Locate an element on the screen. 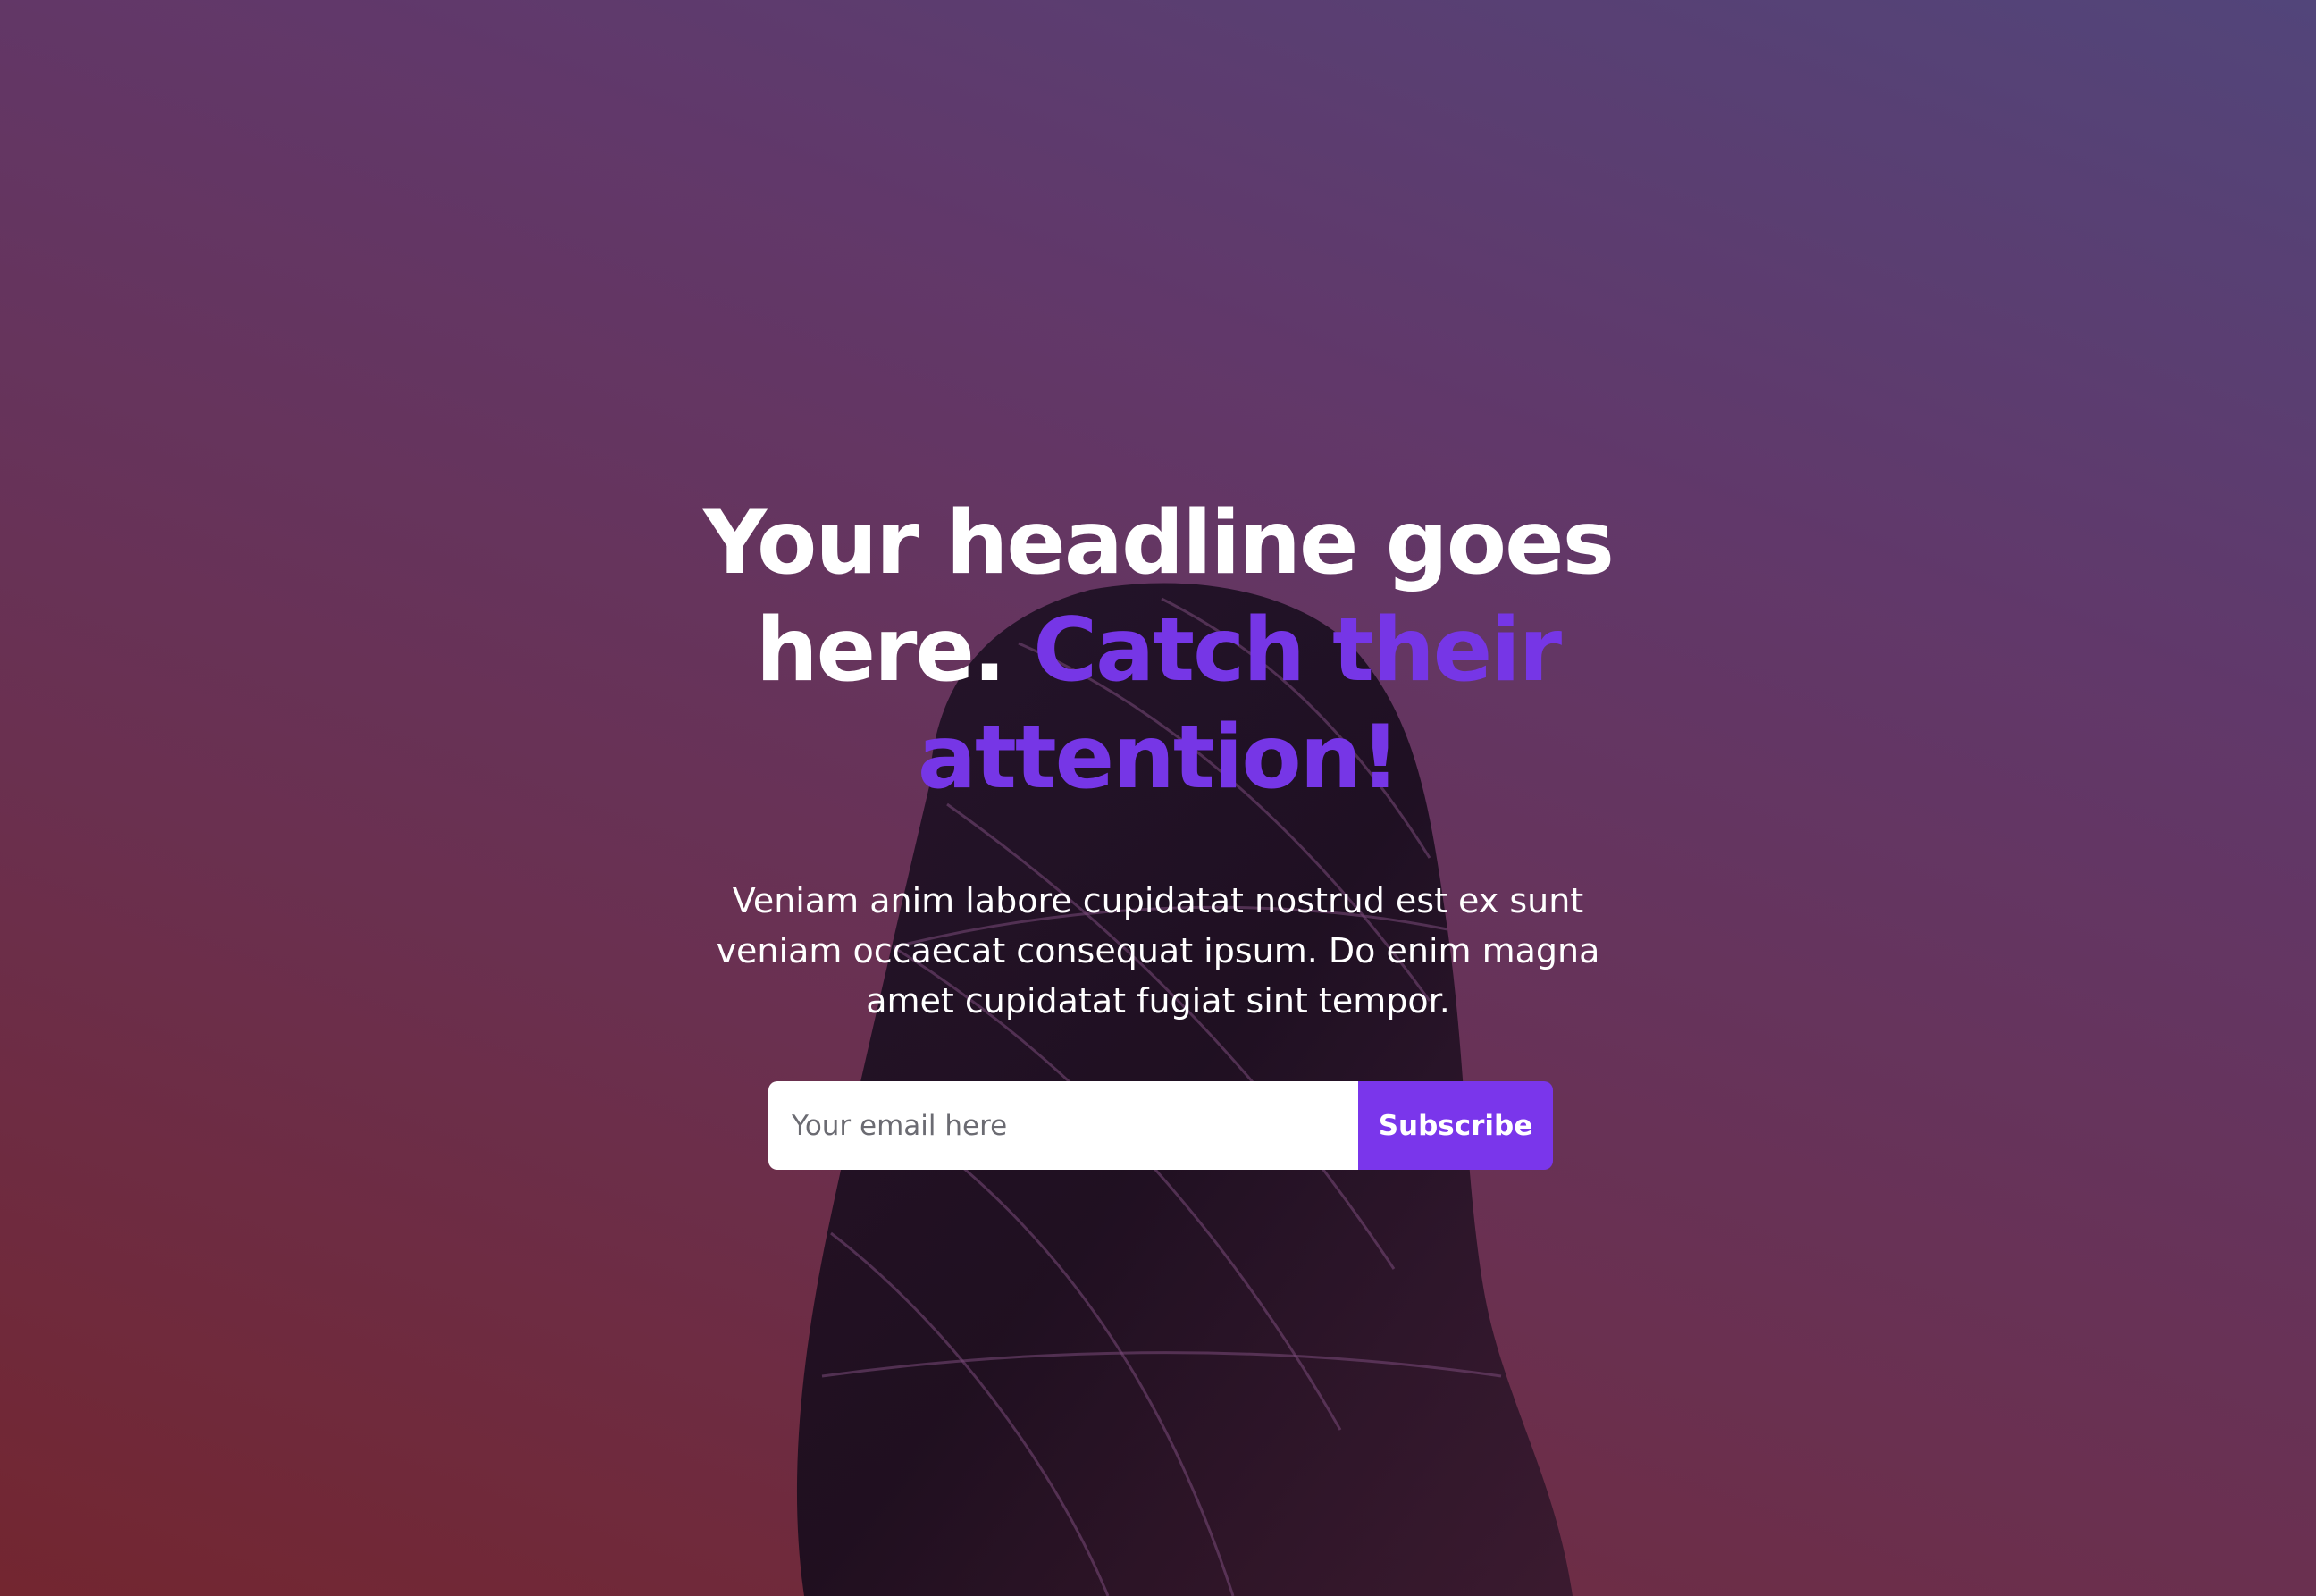 Image resolution: width=2316 pixels, height=1596 pixels. subscribe-form: Subscribe is located at coordinates (1160, 1125).